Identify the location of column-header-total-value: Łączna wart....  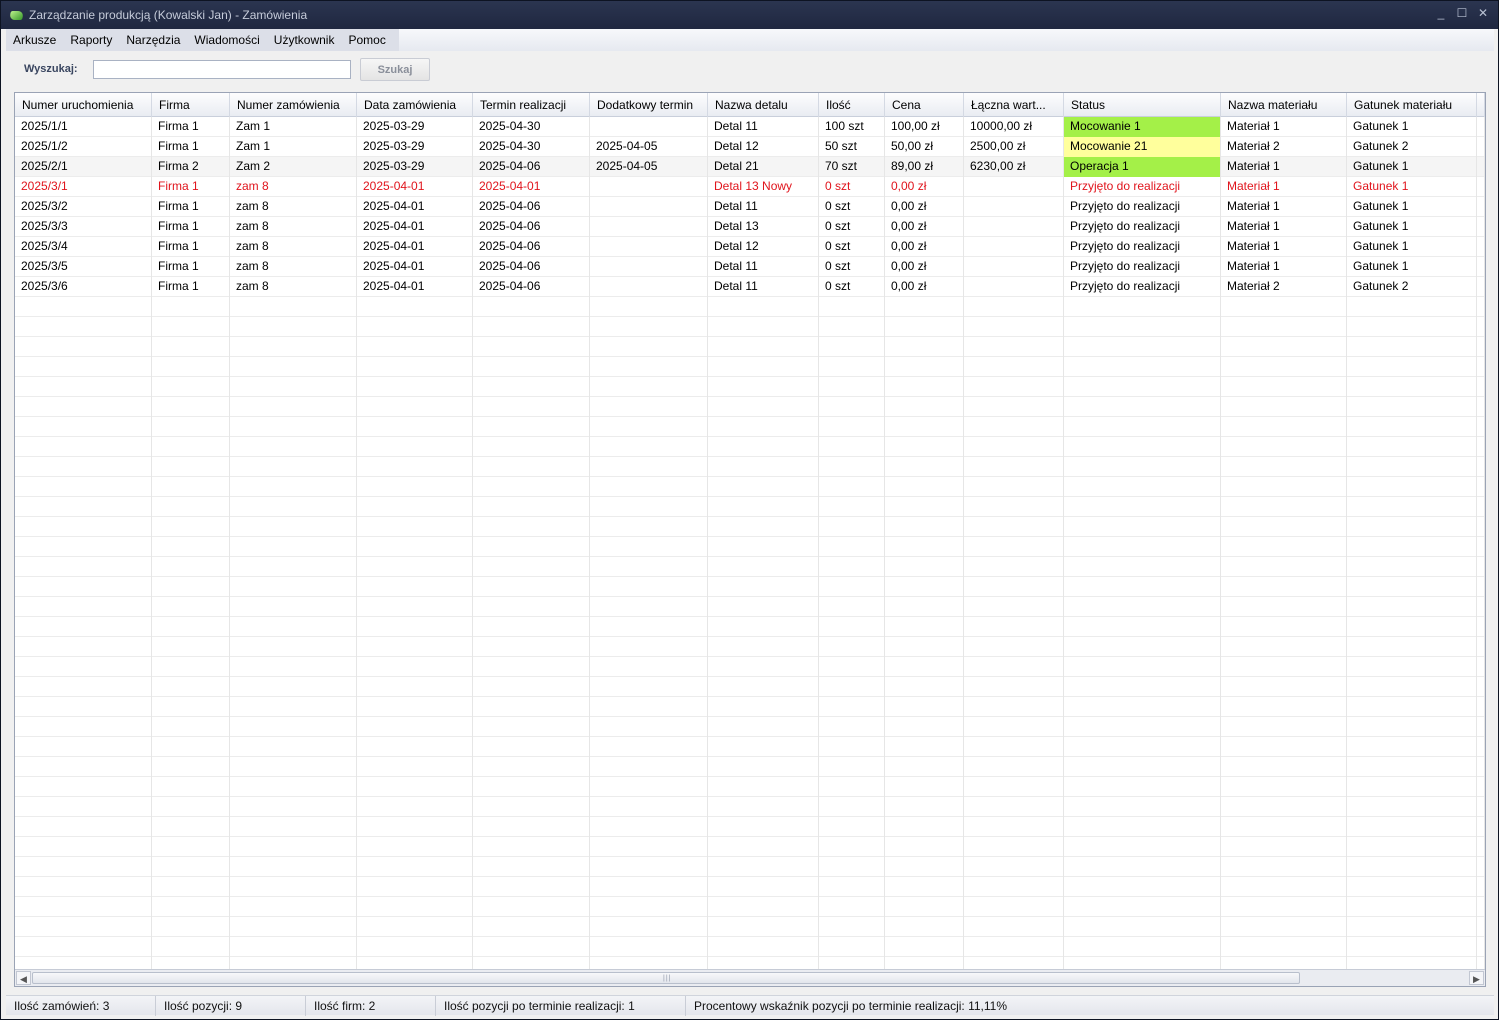
(1014, 105).